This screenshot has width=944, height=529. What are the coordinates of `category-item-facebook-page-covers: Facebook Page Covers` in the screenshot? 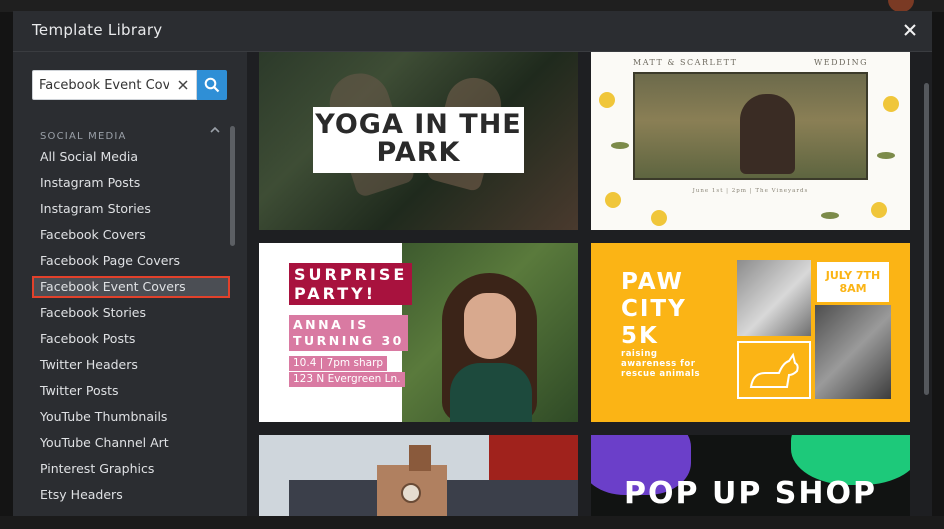 It's located at (131, 261).